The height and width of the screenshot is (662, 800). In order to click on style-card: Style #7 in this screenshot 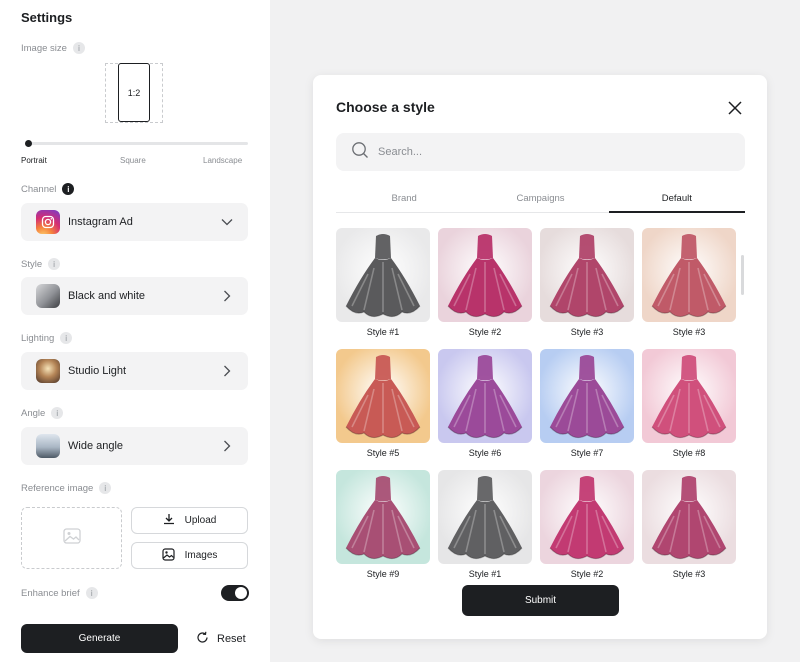, I will do `click(587, 403)`.